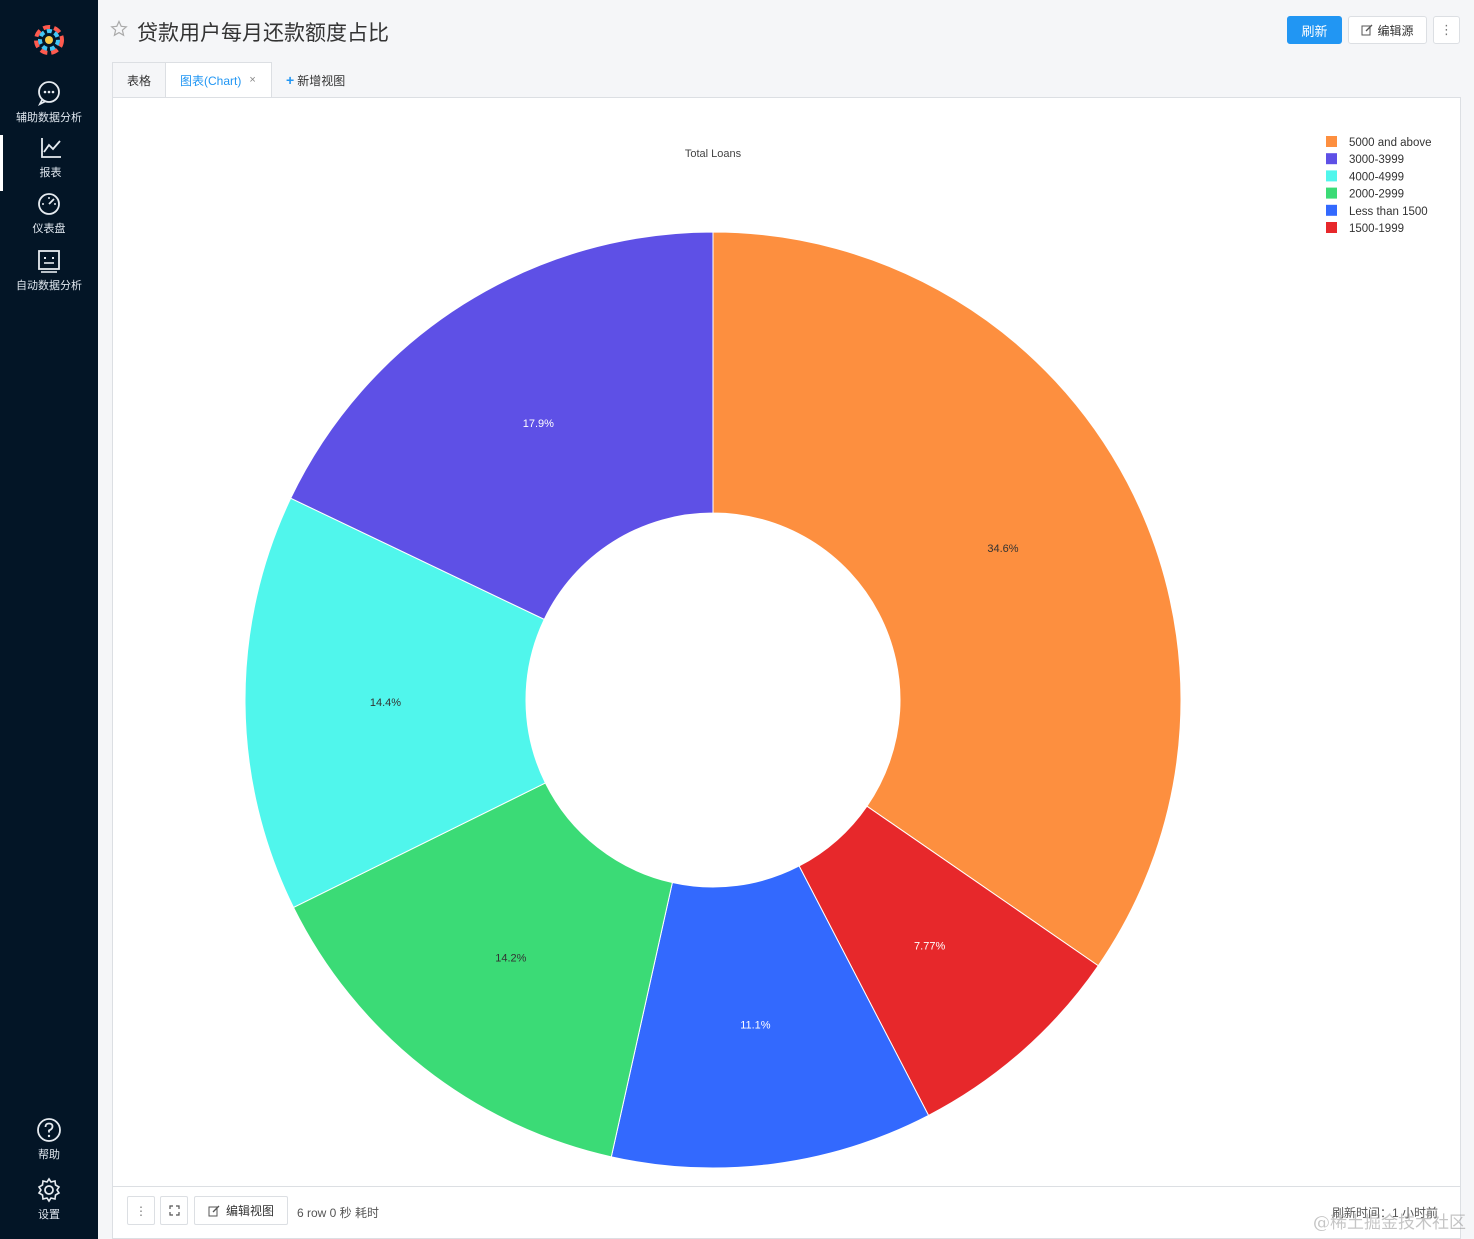 The image size is (1474, 1239). Describe the element at coordinates (49, 40) in the screenshot. I see `logo-icon` at that location.